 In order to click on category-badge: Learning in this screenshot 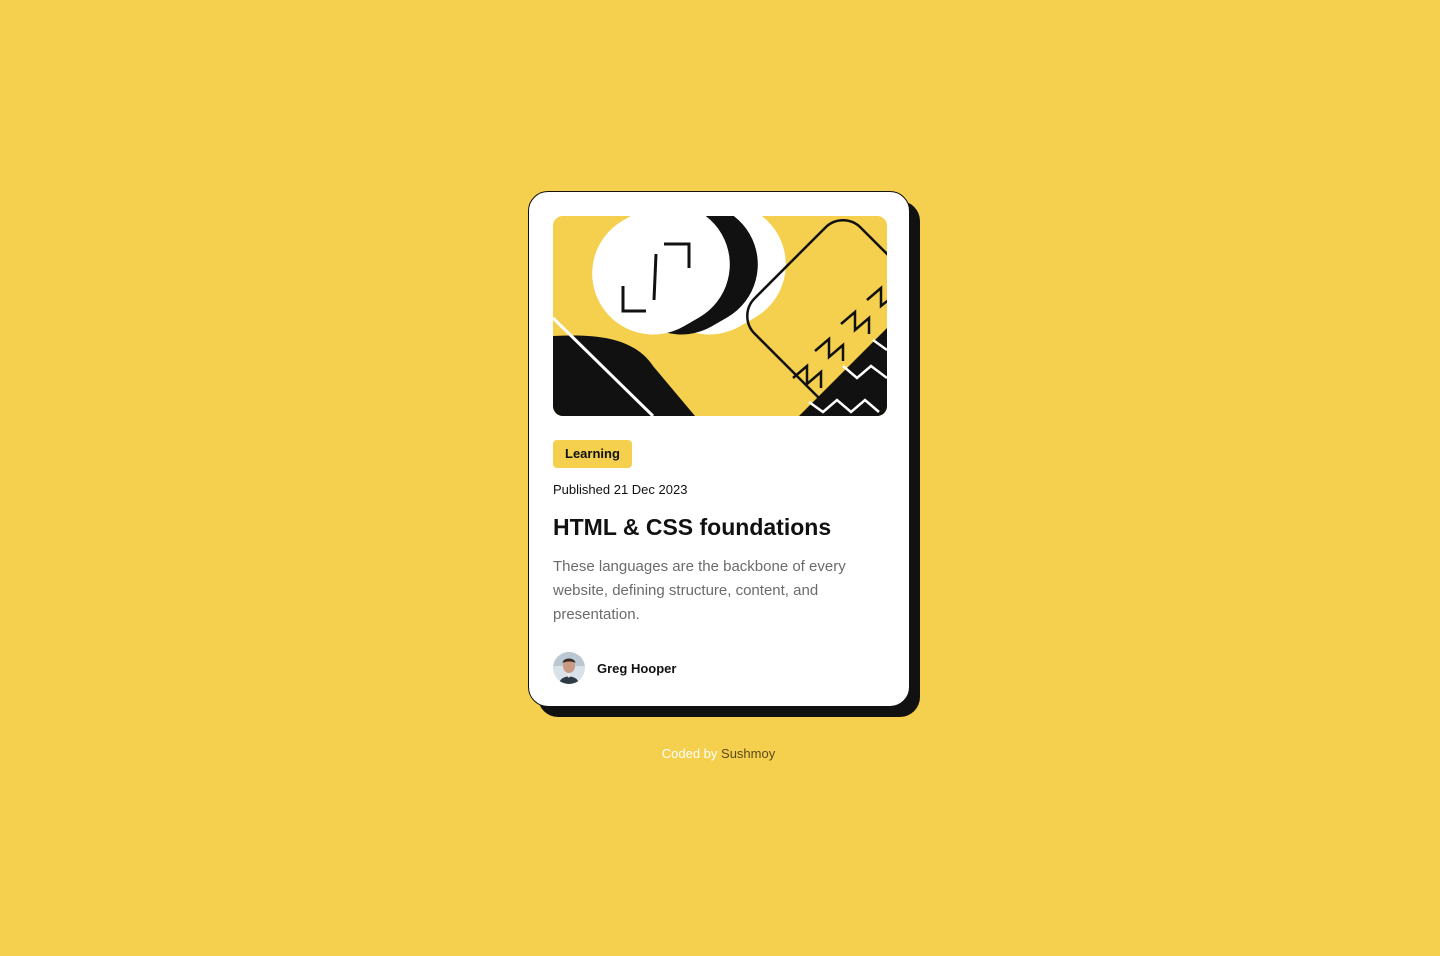, I will do `click(592, 454)`.